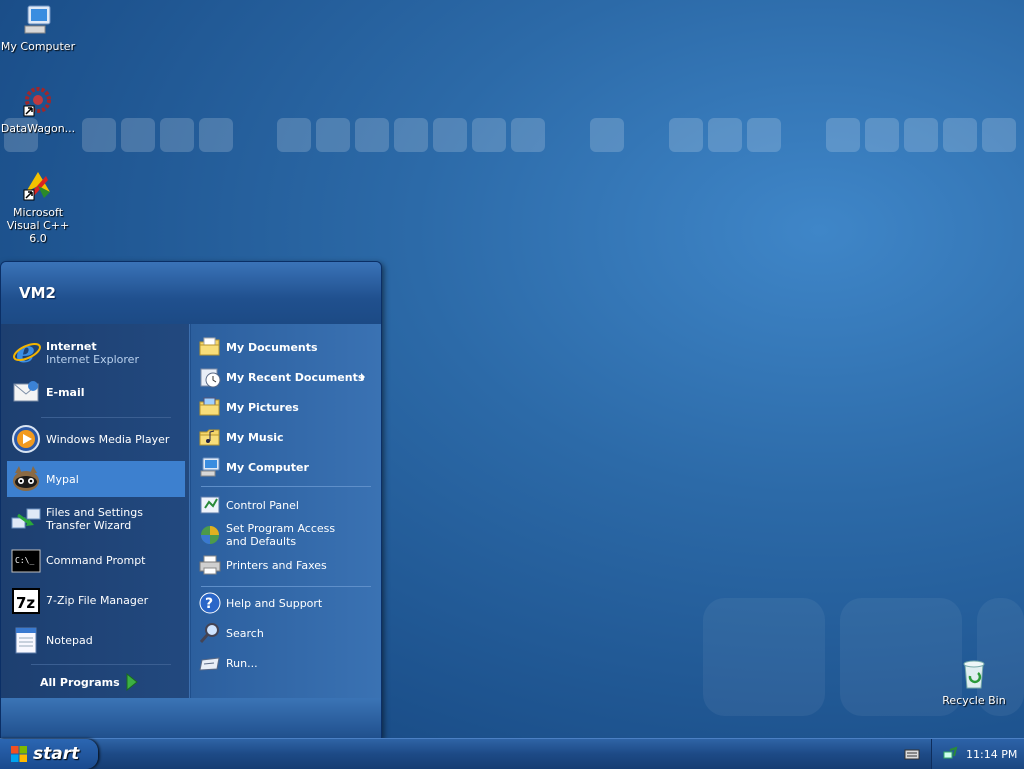 The image size is (1024, 769). Describe the element at coordinates (62, 479) in the screenshot. I see `recent-item-label: Mypal` at that location.